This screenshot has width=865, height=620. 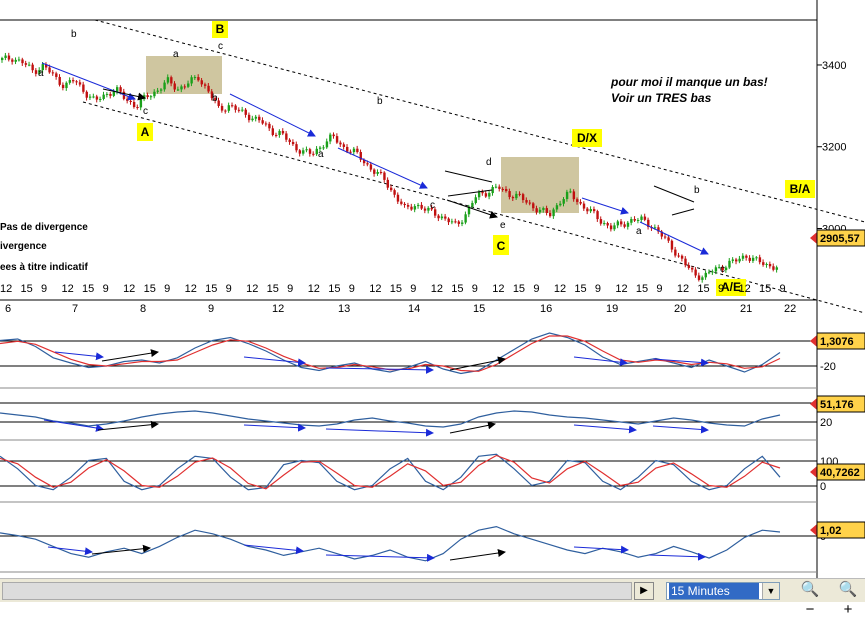 I want to click on zoom-out-button: 🔍−, so click(x=810, y=599).